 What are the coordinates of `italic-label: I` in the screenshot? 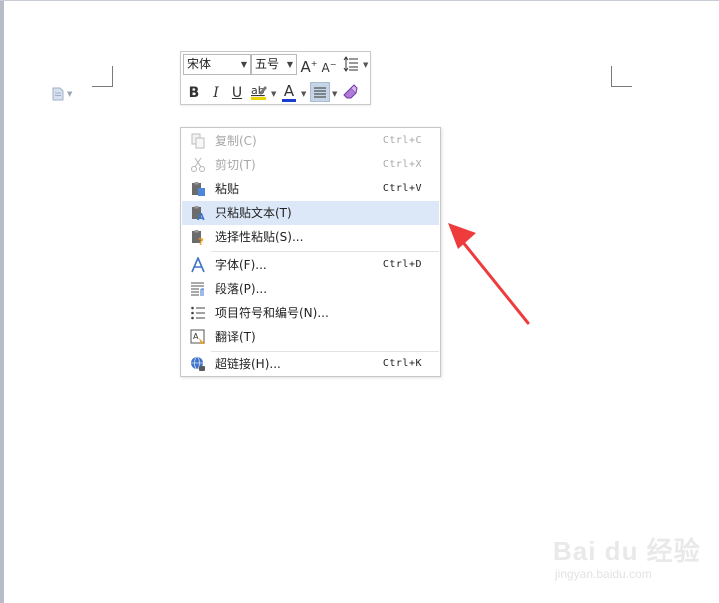 It's located at (216, 93).